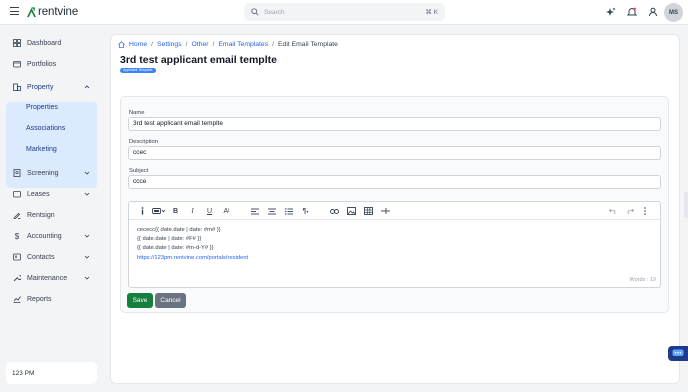 This screenshot has height=392, width=688. What do you see at coordinates (334, 211) in the screenshot?
I see `link-icon` at bounding box center [334, 211].